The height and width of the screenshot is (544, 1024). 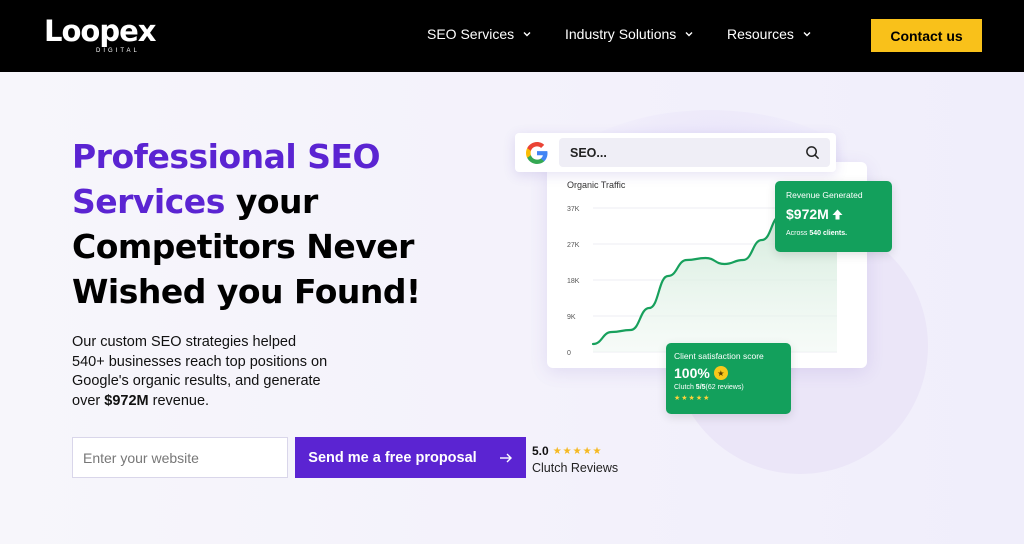 What do you see at coordinates (575, 468) in the screenshot?
I see `rating-label: Clutch Reviews` at bounding box center [575, 468].